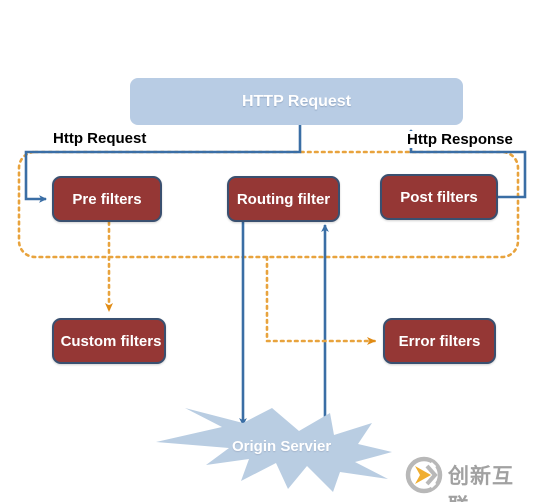  I want to click on http-request-edge-label: Http Request, so click(100, 138).